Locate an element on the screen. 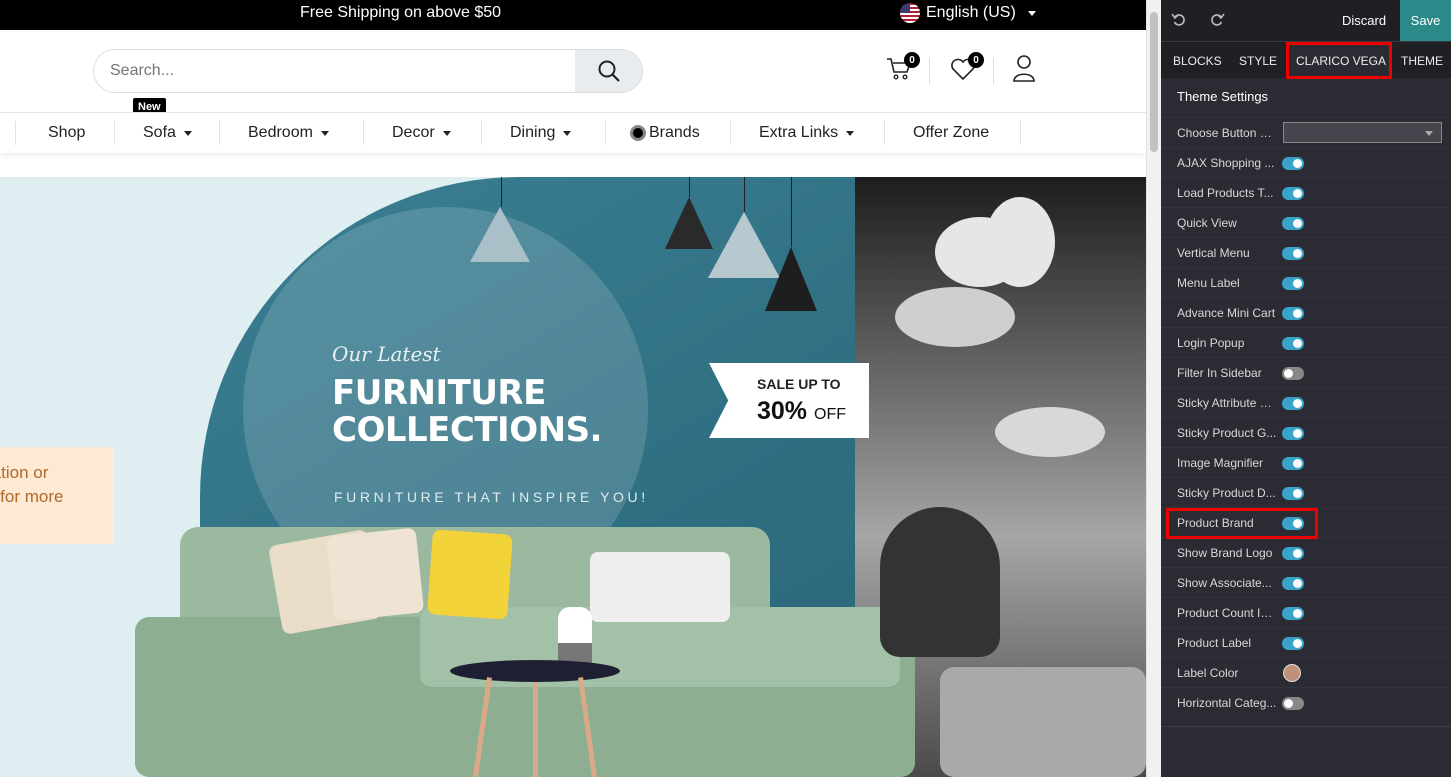 The height and width of the screenshot is (777, 1451). nav-item-label: Extra Links is located at coordinates (799, 132).